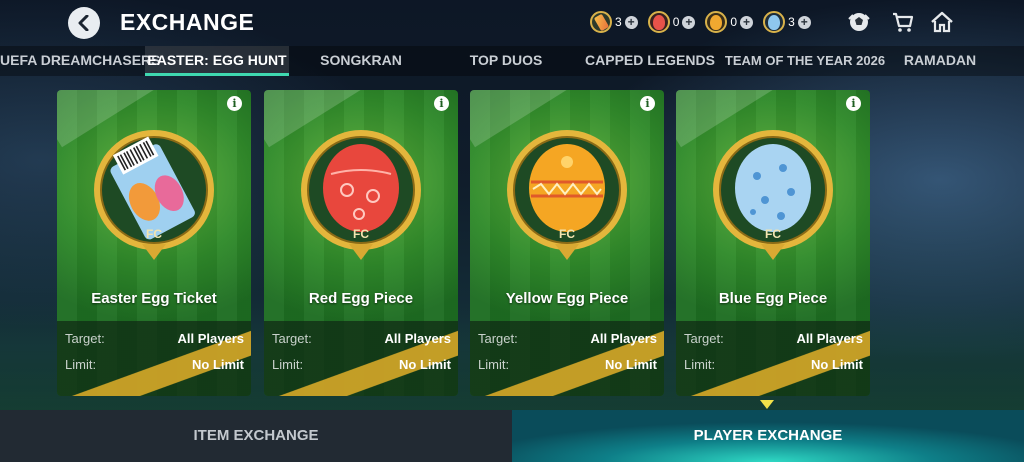 The width and height of the screenshot is (1024, 462). I want to click on currency-yellow-egg: 0 +, so click(729, 22).